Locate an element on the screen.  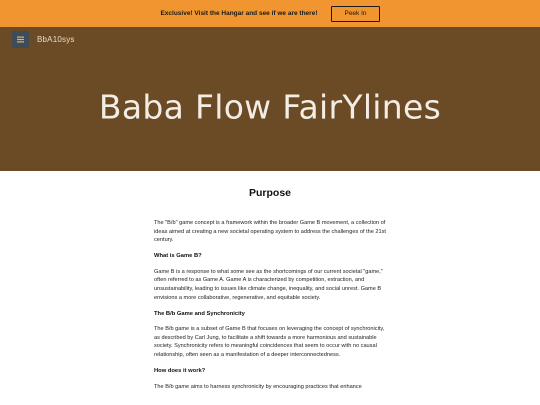
subheading-synchronicity: The B/b Game and Synchronicity is located at coordinates (199, 313).